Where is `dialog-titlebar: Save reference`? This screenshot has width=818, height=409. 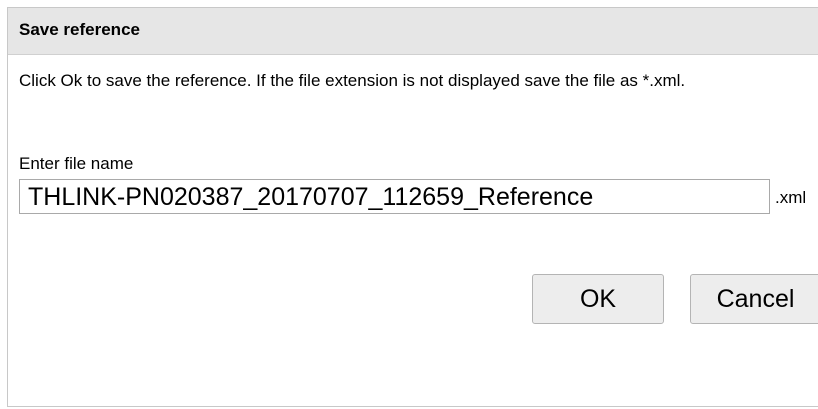
dialog-titlebar: Save reference is located at coordinates (413, 31).